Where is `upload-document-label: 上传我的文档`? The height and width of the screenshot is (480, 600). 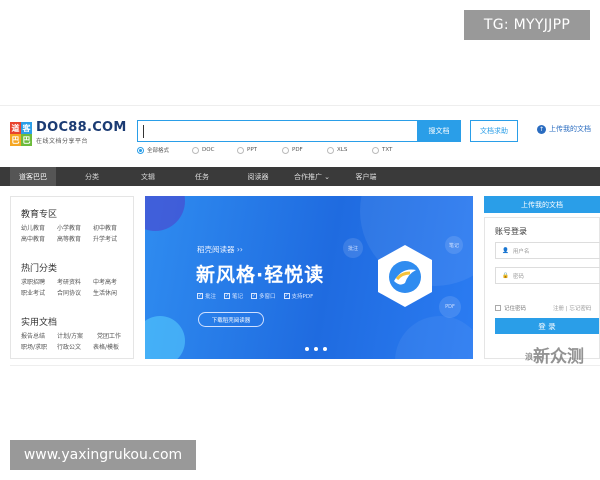
upload-document-label: 上传我的文档 is located at coordinates (570, 129).